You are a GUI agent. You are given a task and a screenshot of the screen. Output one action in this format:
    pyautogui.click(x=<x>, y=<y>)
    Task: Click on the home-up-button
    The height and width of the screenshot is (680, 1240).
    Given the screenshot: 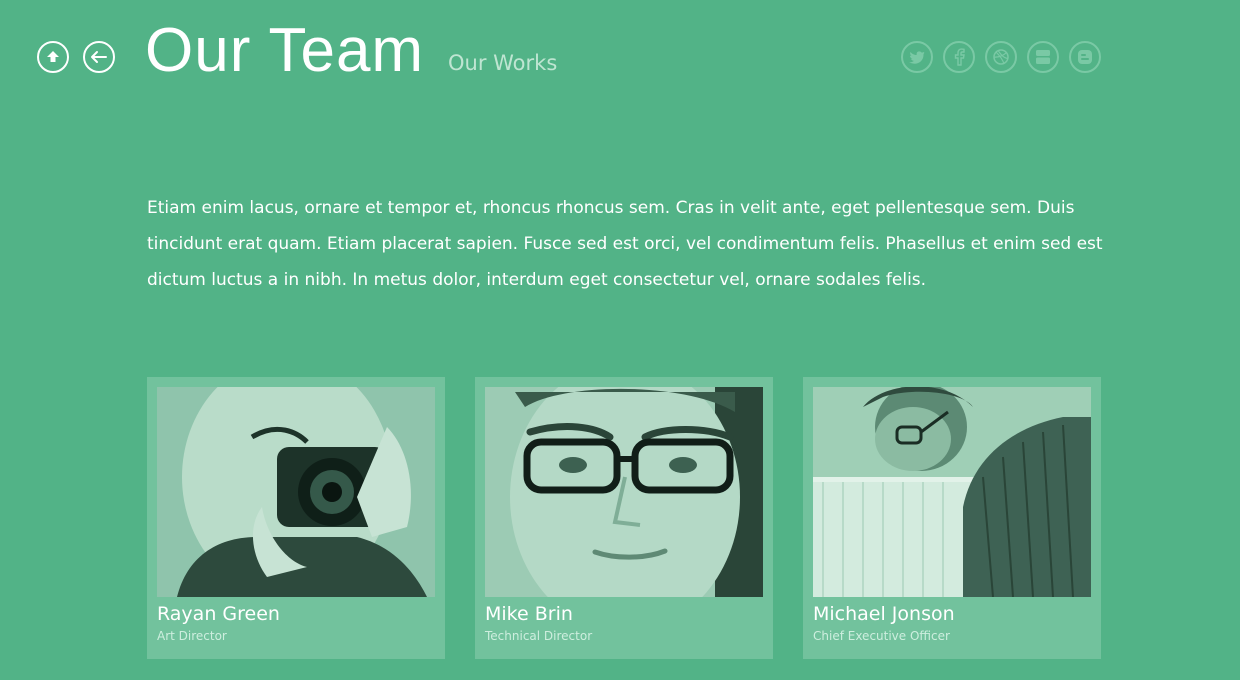 What is the action you would take?
    pyautogui.click(x=53, y=57)
    